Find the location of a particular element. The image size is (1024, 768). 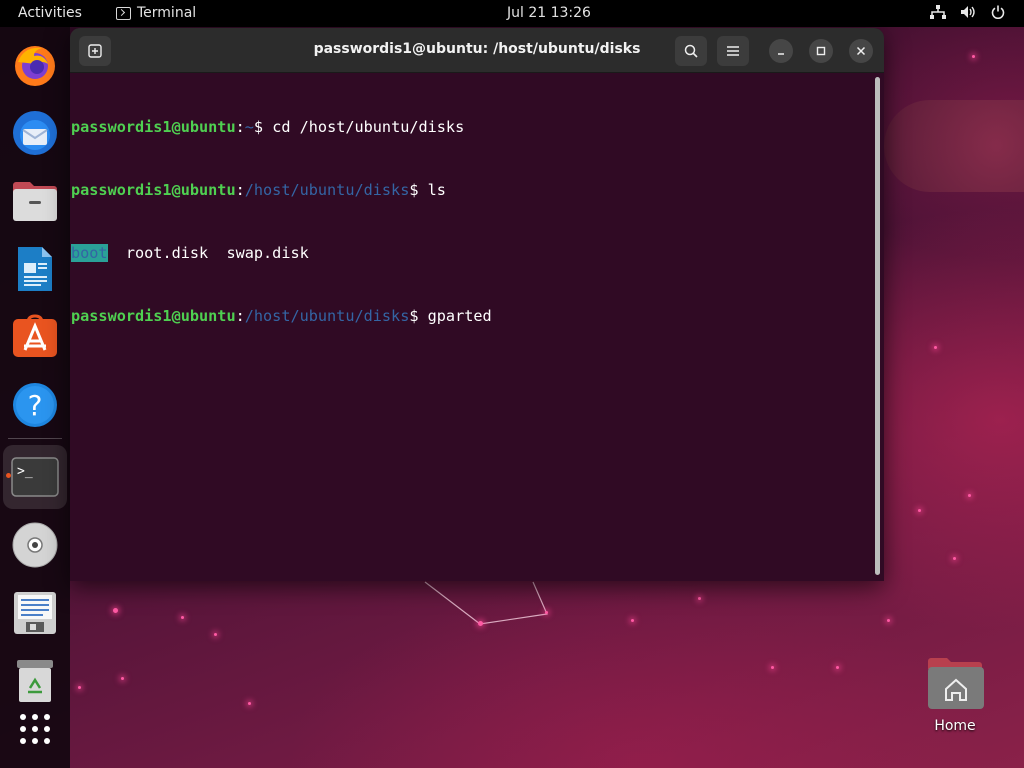

desktop-home-folder is located at coordinates (955, 683).